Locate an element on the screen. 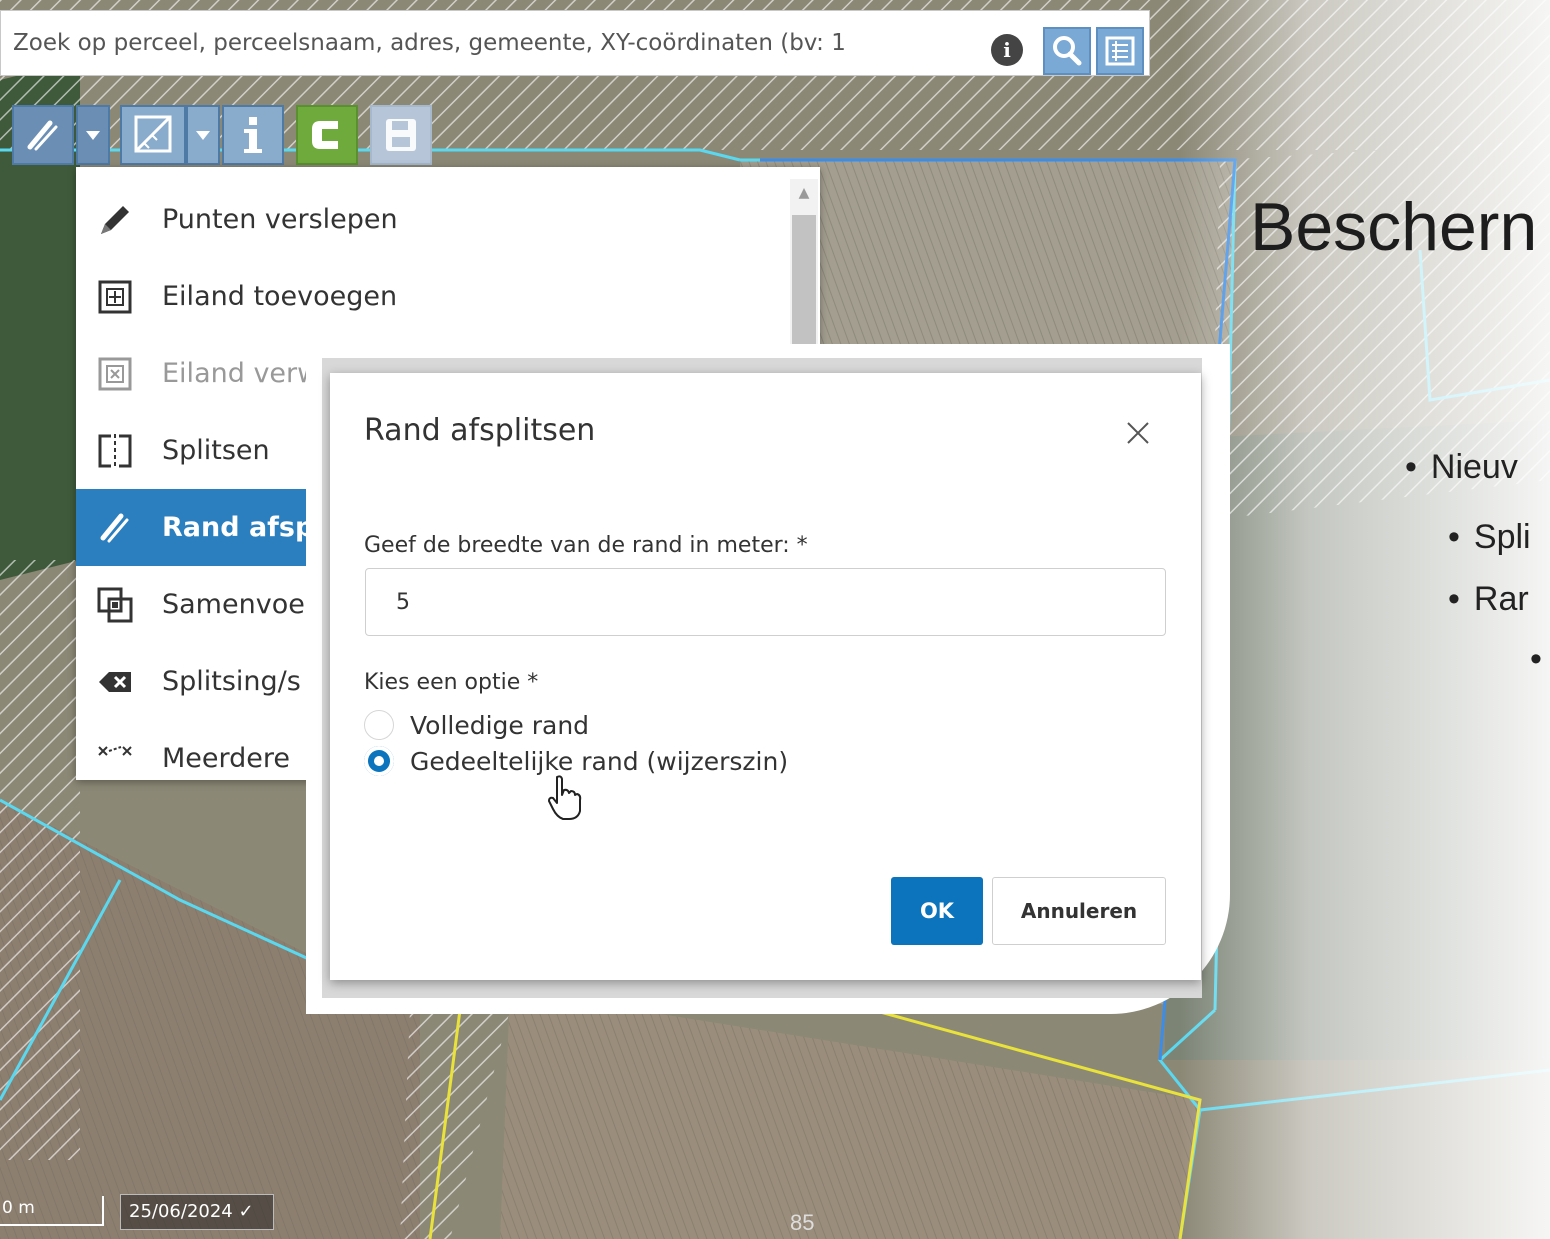 This screenshot has width=1550, height=1239. menu-item-label: Meerdere is located at coordinates (226, 758).